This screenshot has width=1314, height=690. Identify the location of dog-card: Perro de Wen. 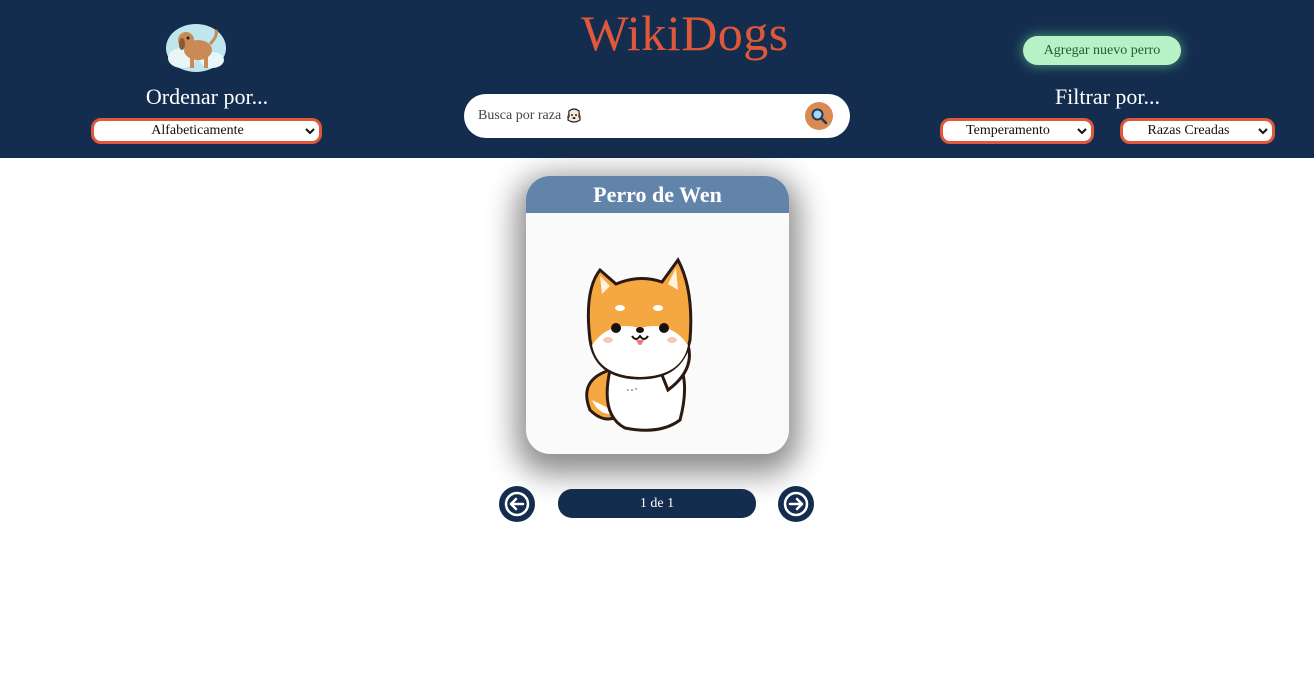
(657, 315).